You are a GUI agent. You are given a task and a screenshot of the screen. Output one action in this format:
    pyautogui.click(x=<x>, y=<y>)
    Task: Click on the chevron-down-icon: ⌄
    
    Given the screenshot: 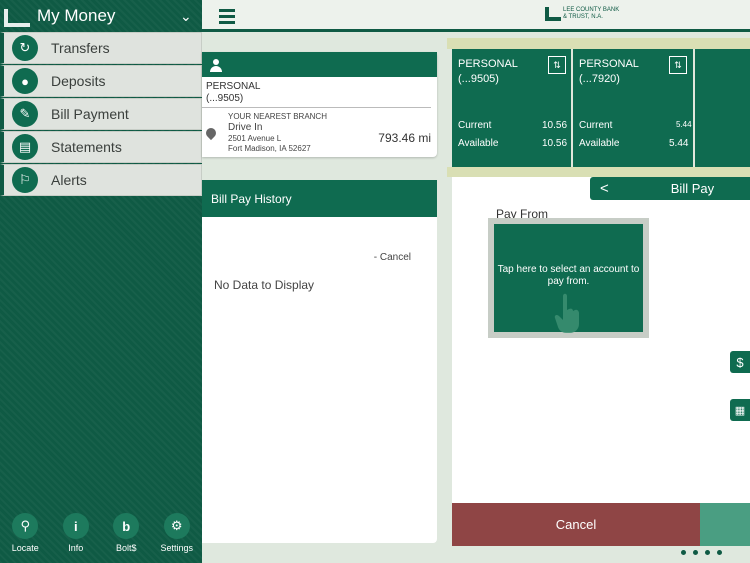 What is the action you would take?
    pyautogui.click(x=191, y=16)
    